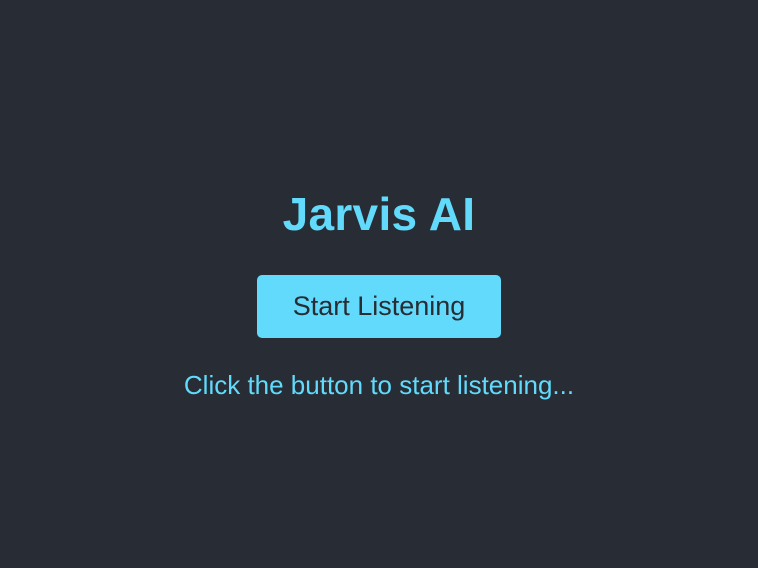  I want to click on start-listening-button: Start Listening, so click(379, 306).